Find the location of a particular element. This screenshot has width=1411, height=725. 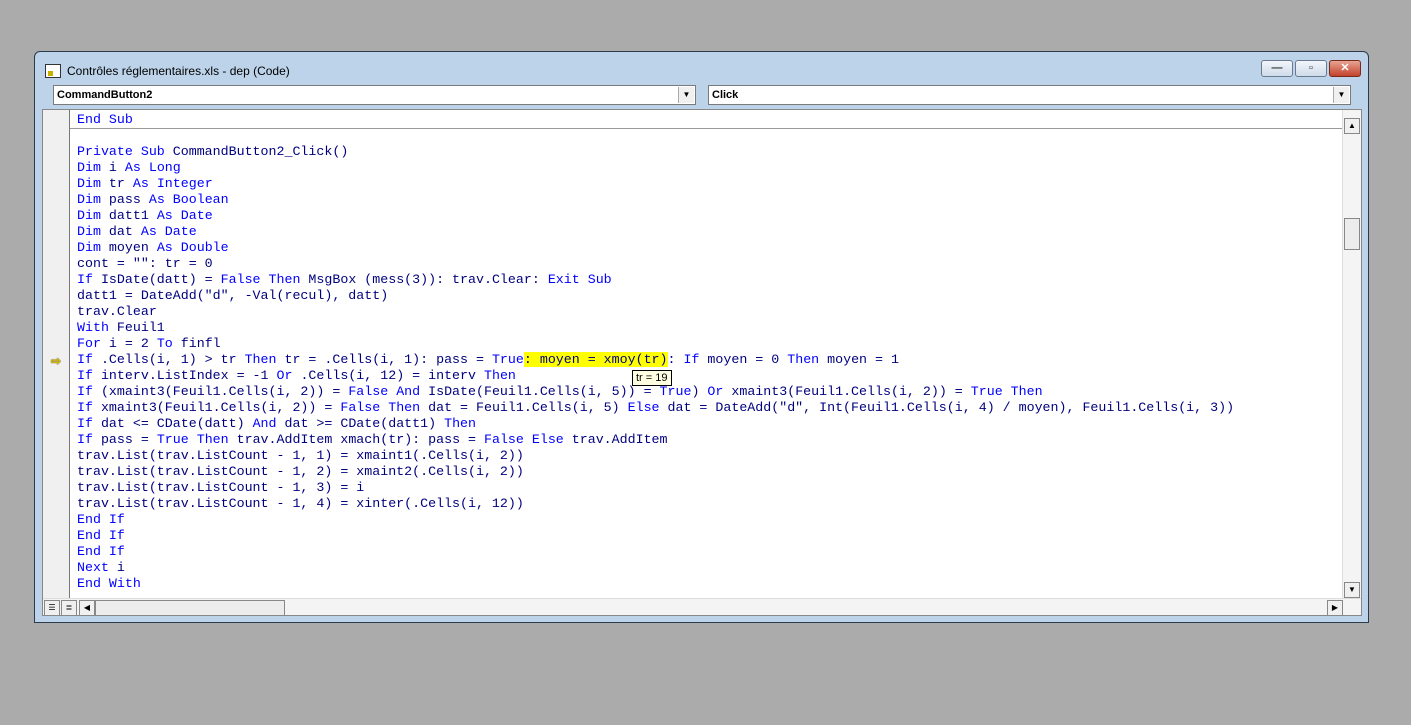

code-keyword: Private Sub is located at coordinates (121, 151).